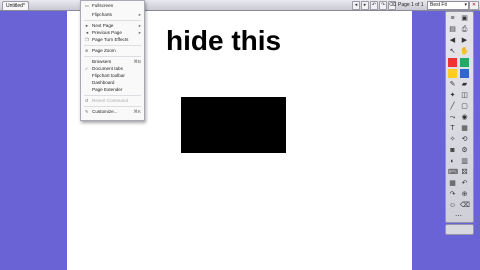  Describe the element at coordinates (464, 172) in the screenshot. I see `dice-icon: ⚄` at that location.